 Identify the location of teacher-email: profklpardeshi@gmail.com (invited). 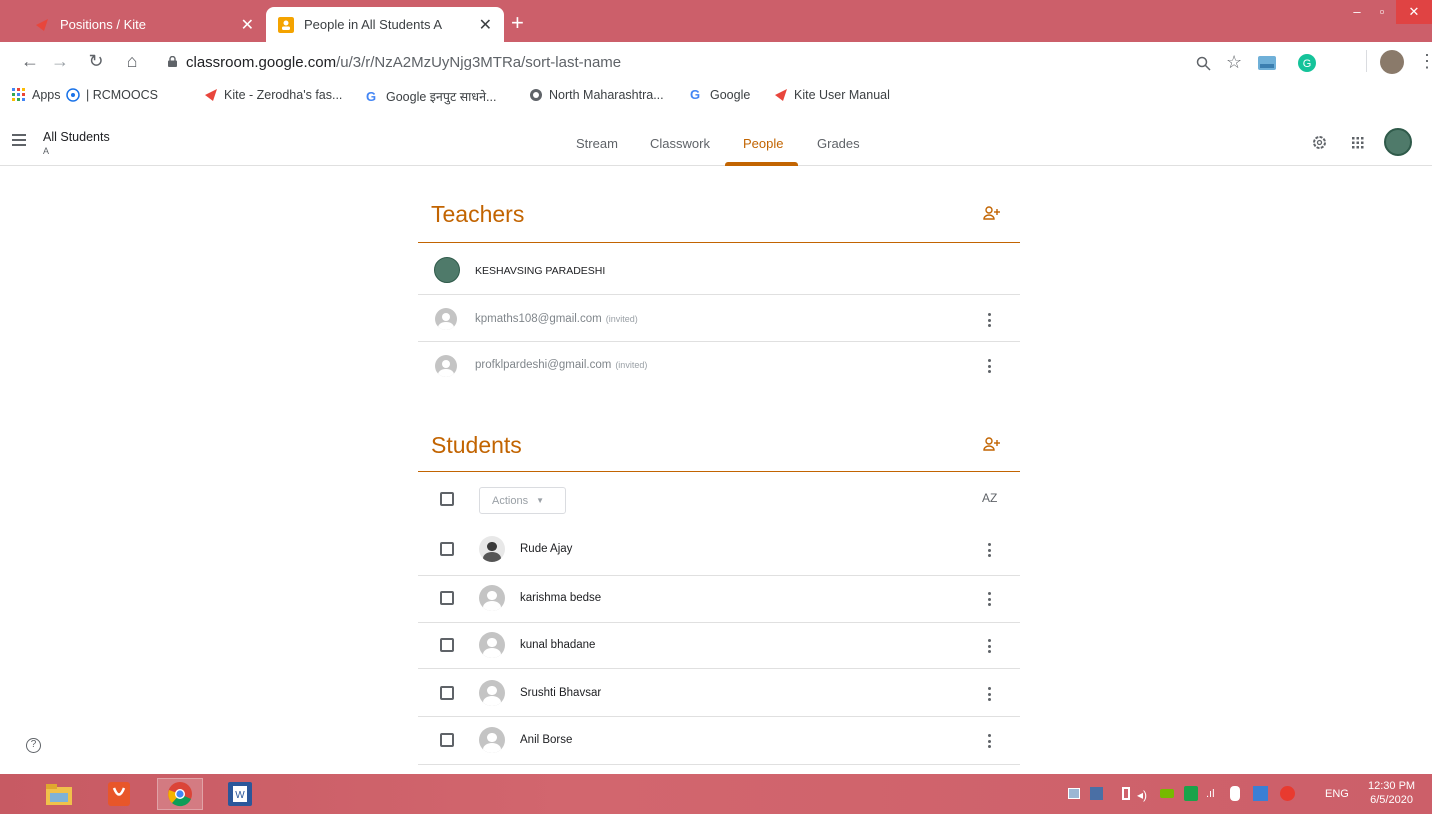
(561, 365).